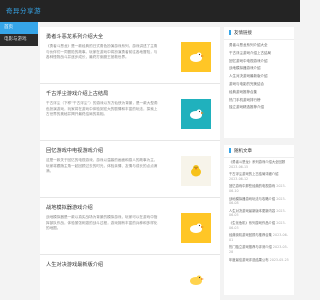 Image resolution: width=320 pixels, height=300 pixels. I want to click on recent-post-item: 《勇者斗恶龙》系列游戏介绍大全回顾 2023-06-15, so click(259, 164).